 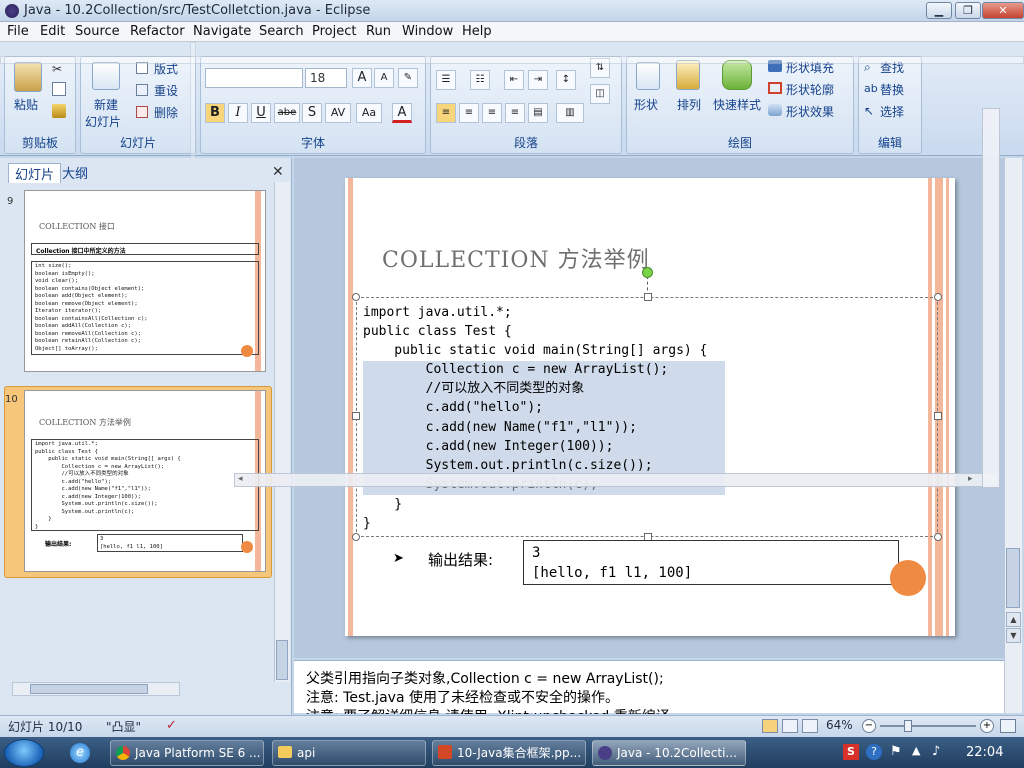 What do you see at coordinates (851, 752) in the screenshot?
I see `tray-s-icon: S` at bounding box center [851, 752].